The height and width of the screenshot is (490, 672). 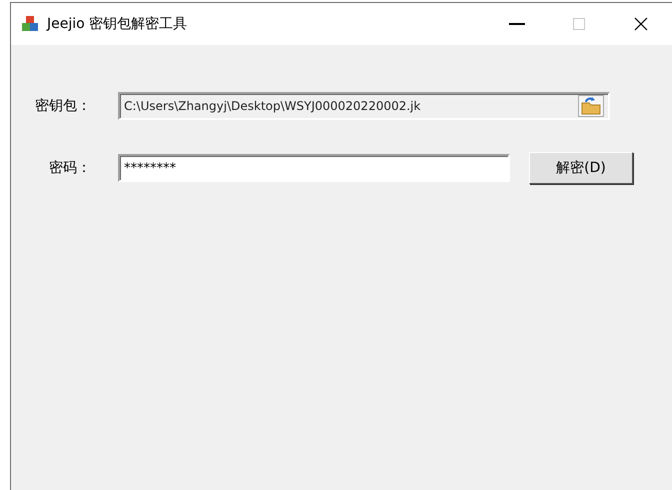 What do you see at coordinates (117, 24) in the screenshot?
I see `window-title: Jeejio 密钥包解密工具` at bounding box center [117, 24].